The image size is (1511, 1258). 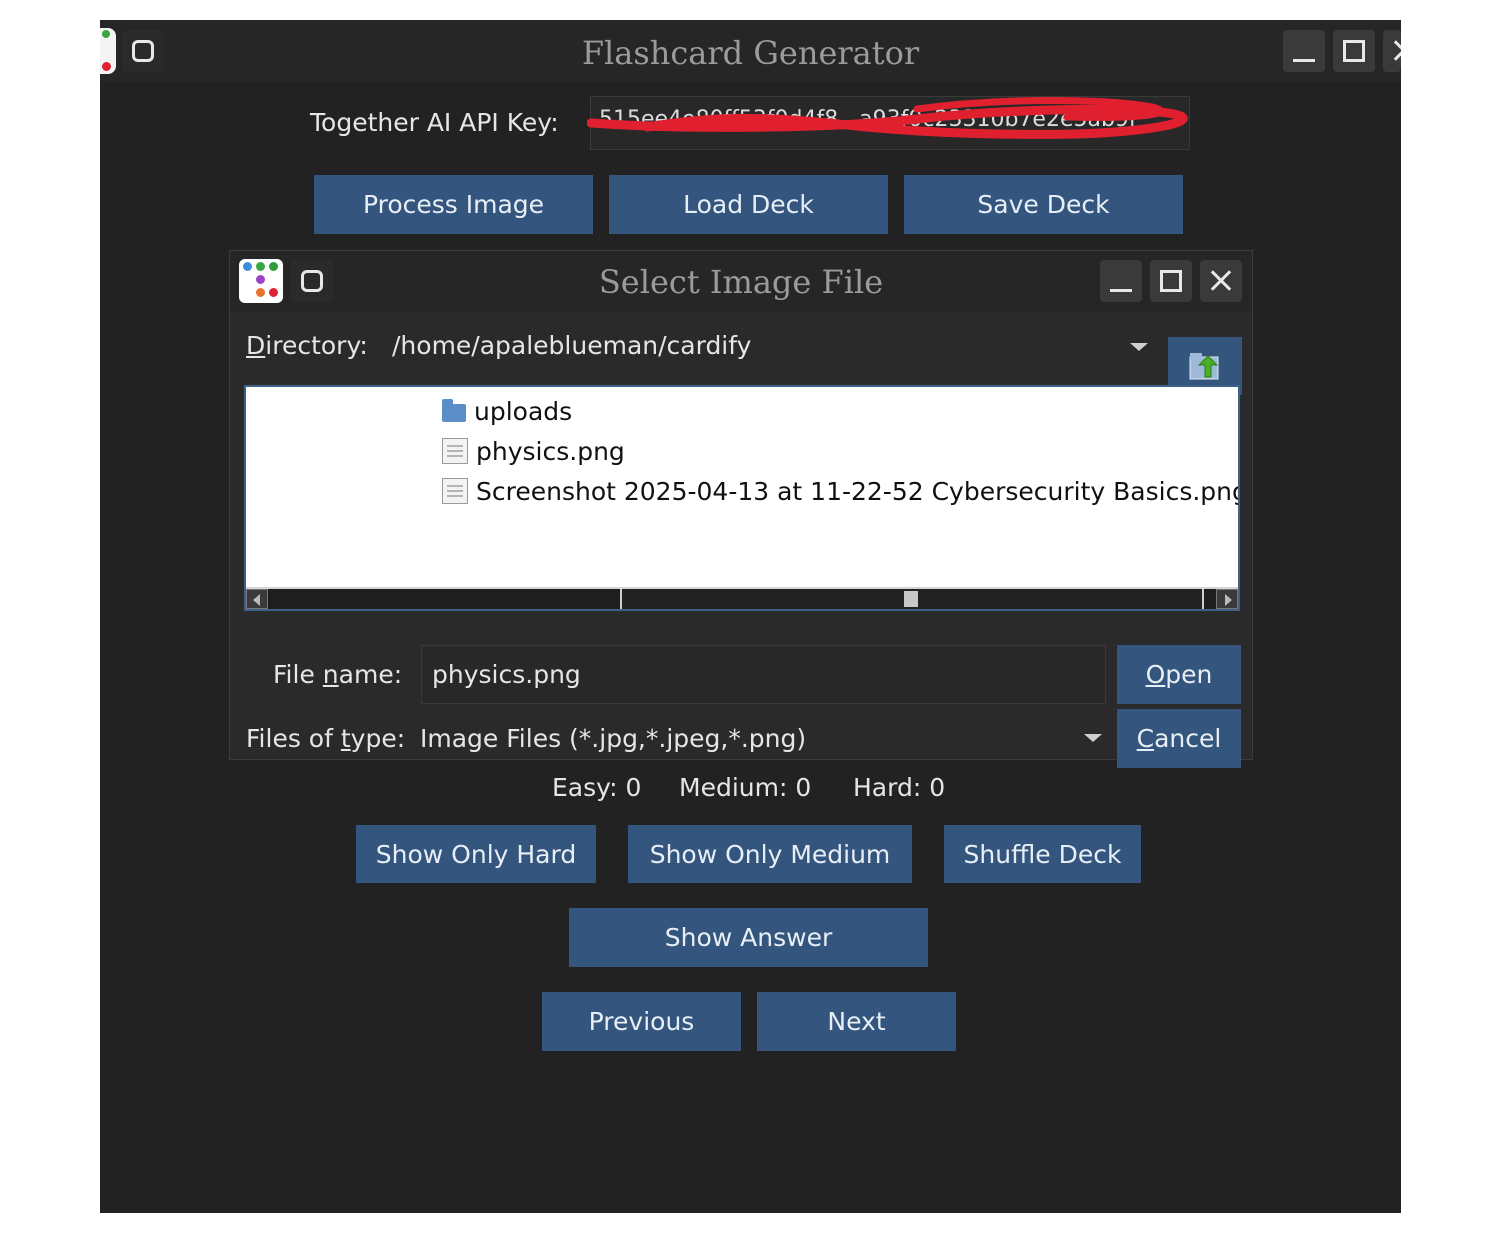 I want to click on dialog-titlebar: Select Image File, so click(x=741, y=281).